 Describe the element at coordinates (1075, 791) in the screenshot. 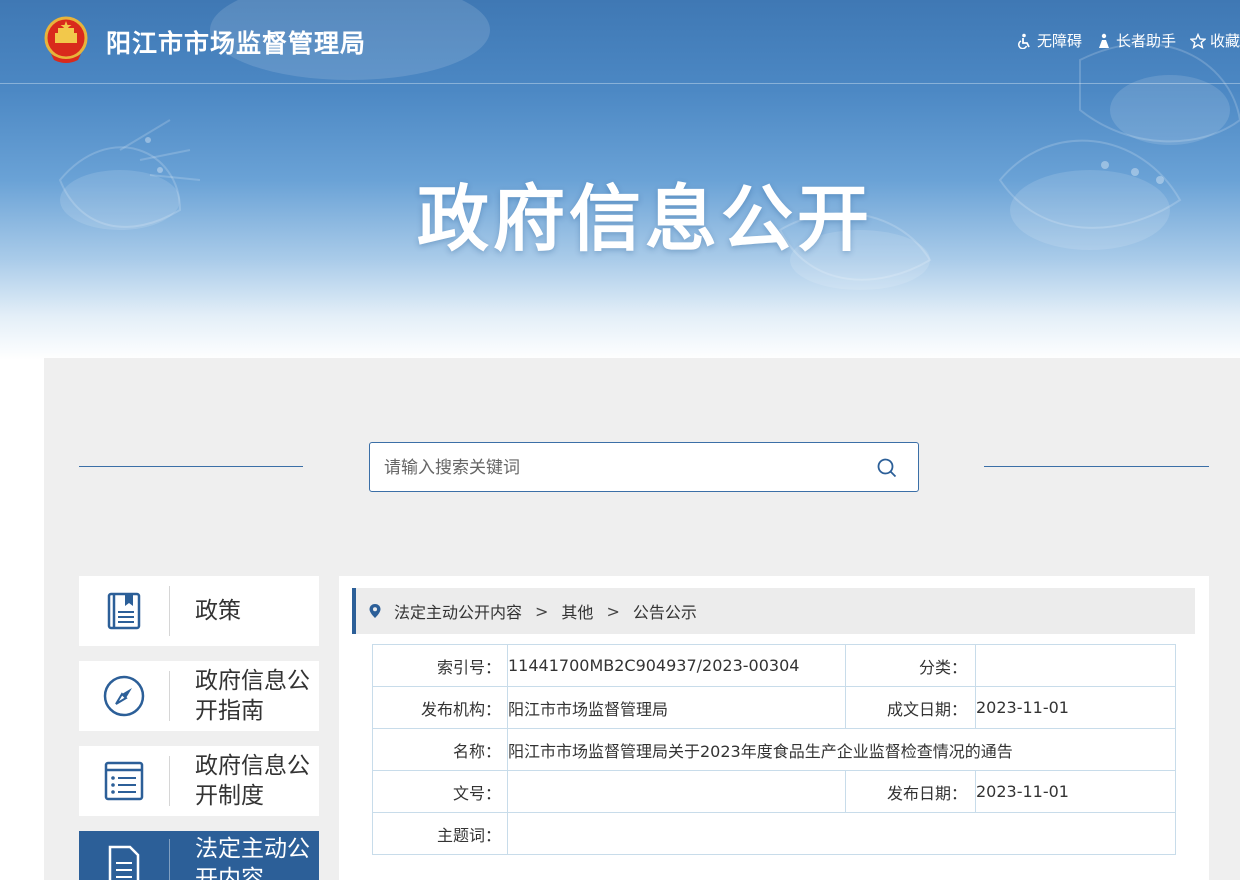

I see `published-date-value: 2023-11-01` at that location.